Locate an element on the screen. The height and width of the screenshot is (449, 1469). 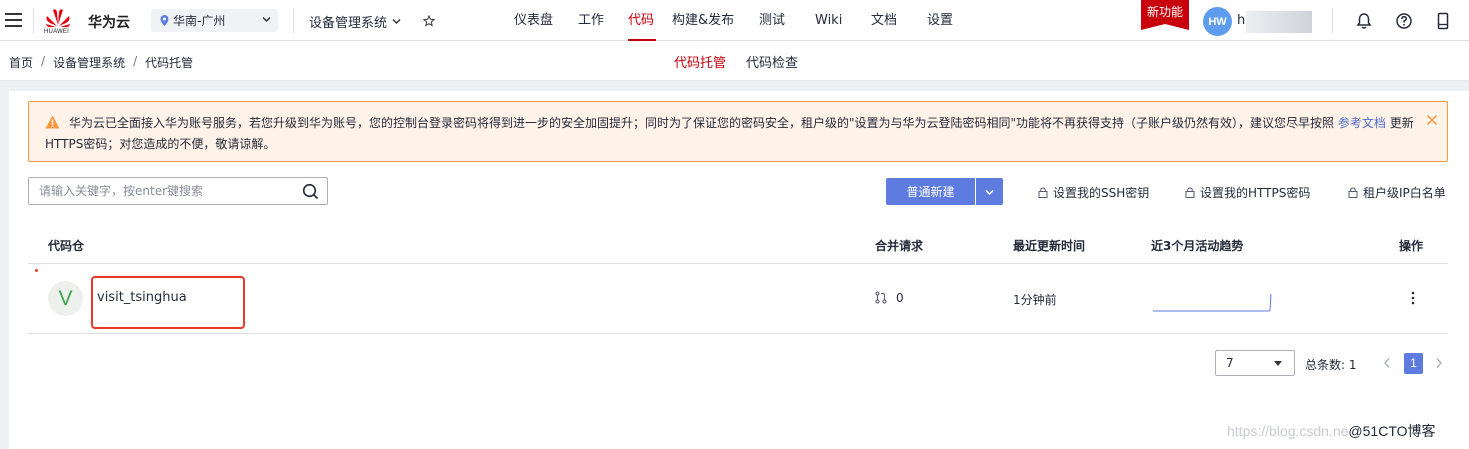
column-header-merge-requests: 合并请求 is located at coordinates (899, 246).